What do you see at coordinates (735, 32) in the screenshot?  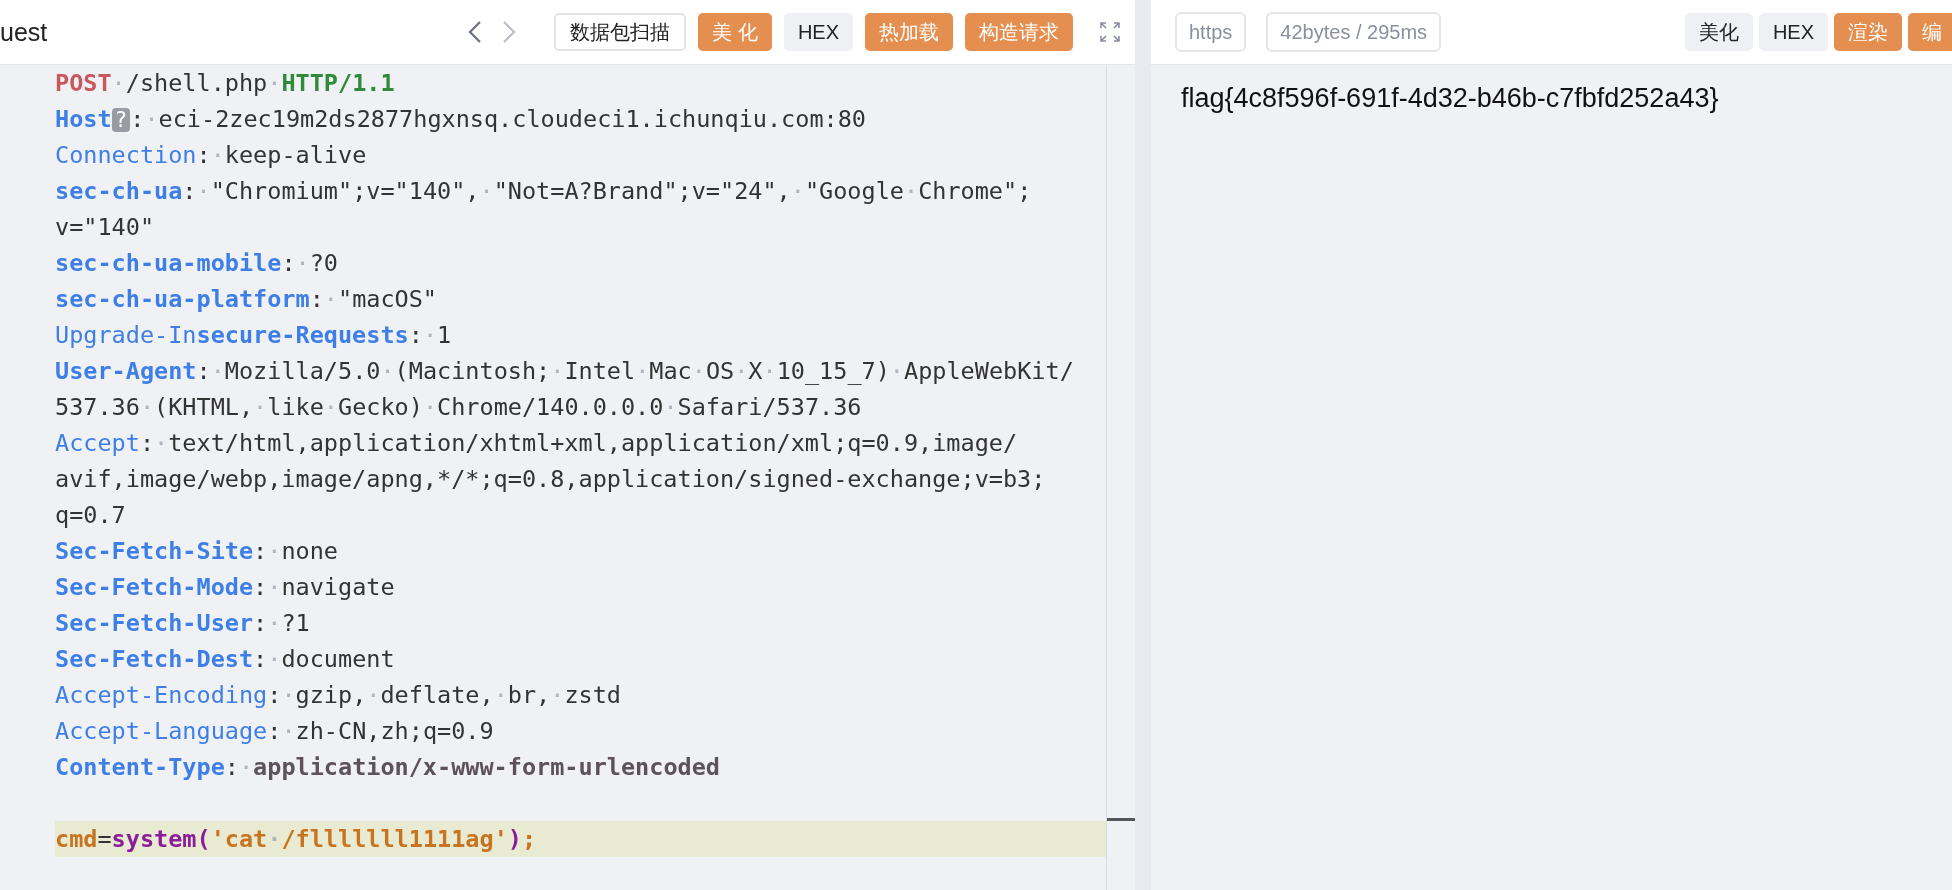 I see `toolbar-button: 美 化` at bounding box center [735, 32].